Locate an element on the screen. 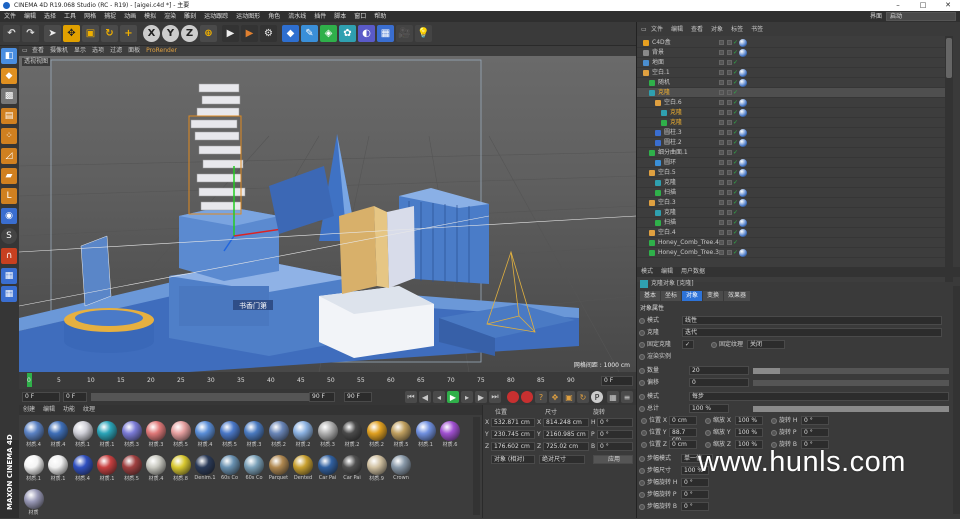  cloner-icon: ✿ is located at coordinates (347, 33).